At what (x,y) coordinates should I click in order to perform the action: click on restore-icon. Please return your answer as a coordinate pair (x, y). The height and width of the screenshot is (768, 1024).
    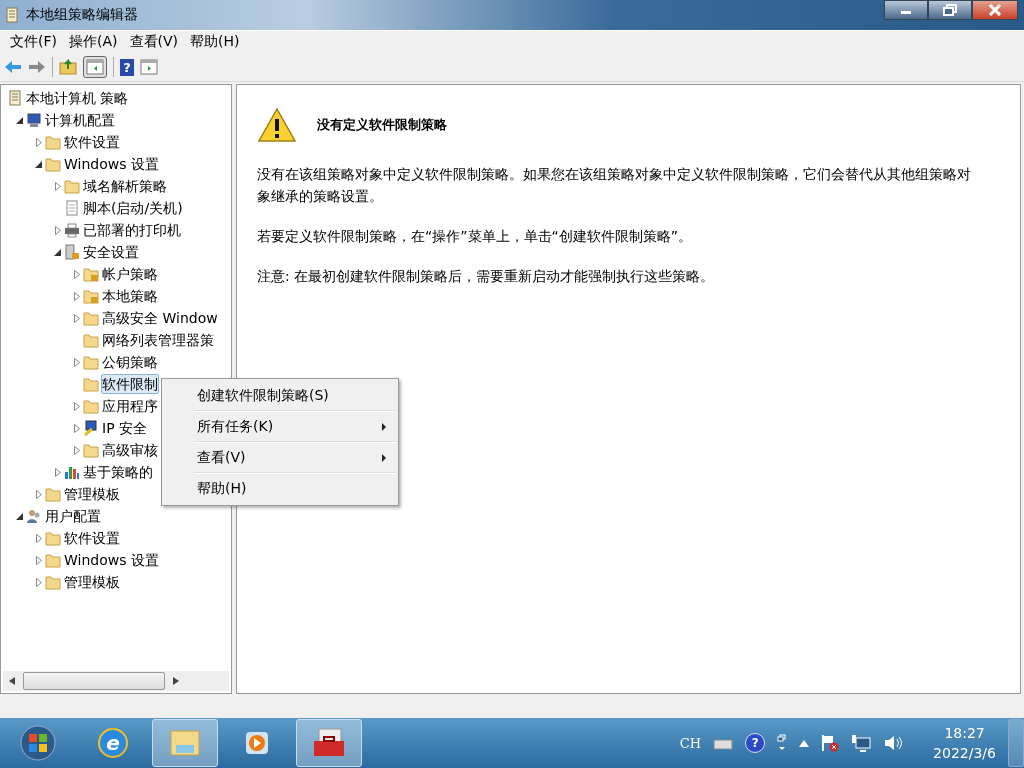
    Looking at the image, I should click on (950, 10).